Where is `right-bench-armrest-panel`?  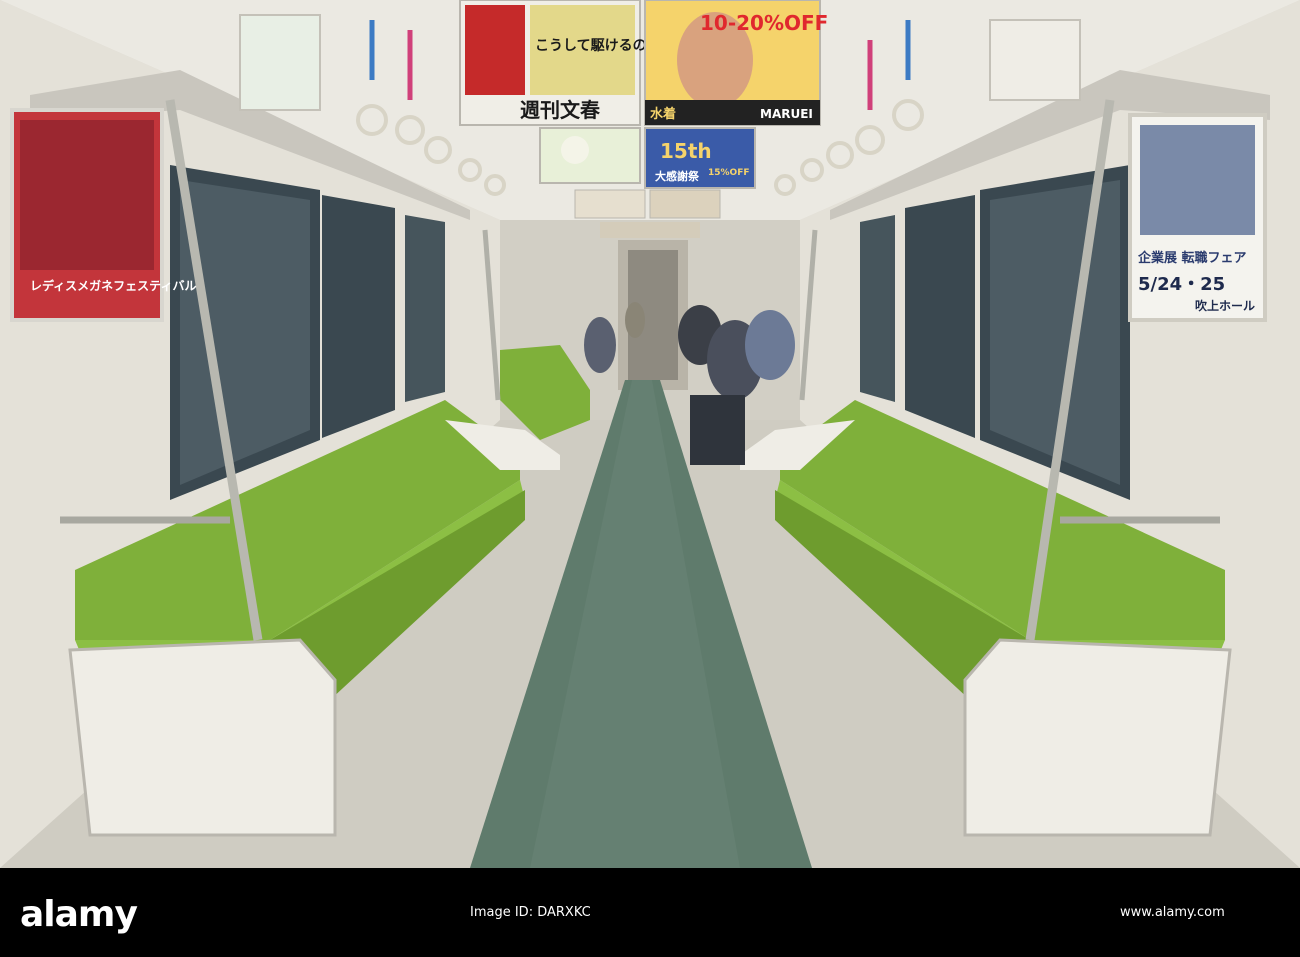
right-bench-armrest-panel is located at coordinates (1097, 737).